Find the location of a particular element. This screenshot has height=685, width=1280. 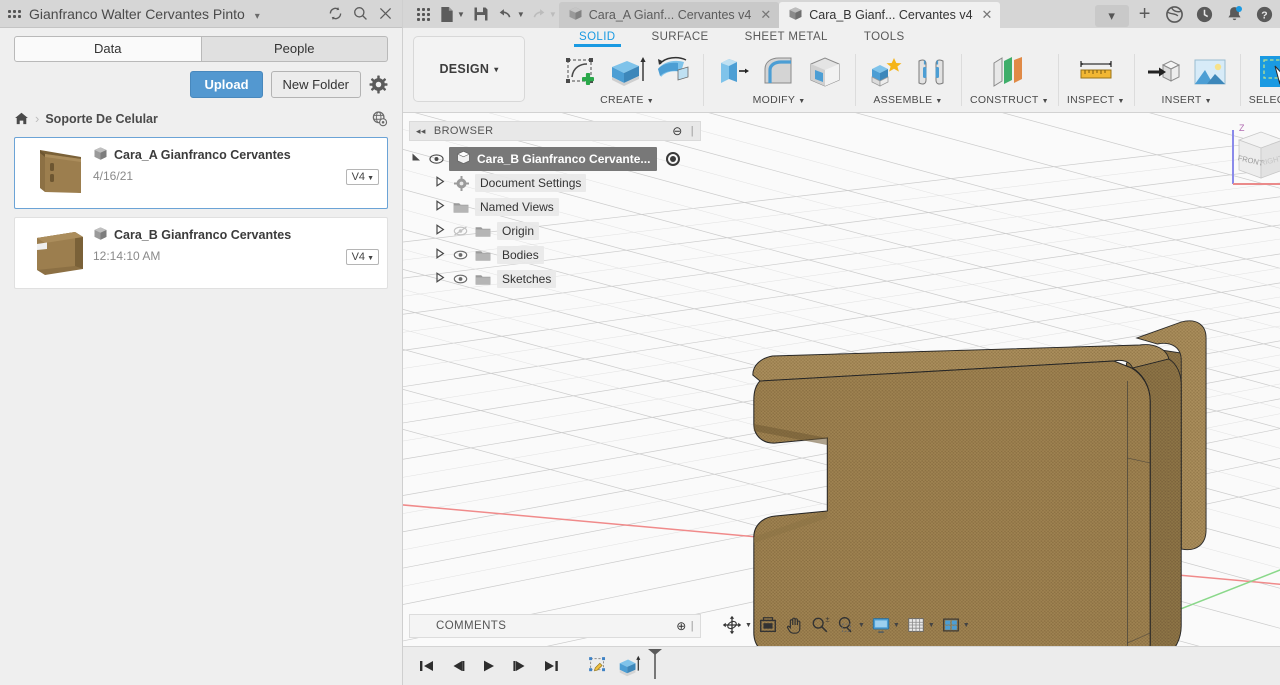

group-label-create: CREATE ▼ is located at coordinates (627, 100).